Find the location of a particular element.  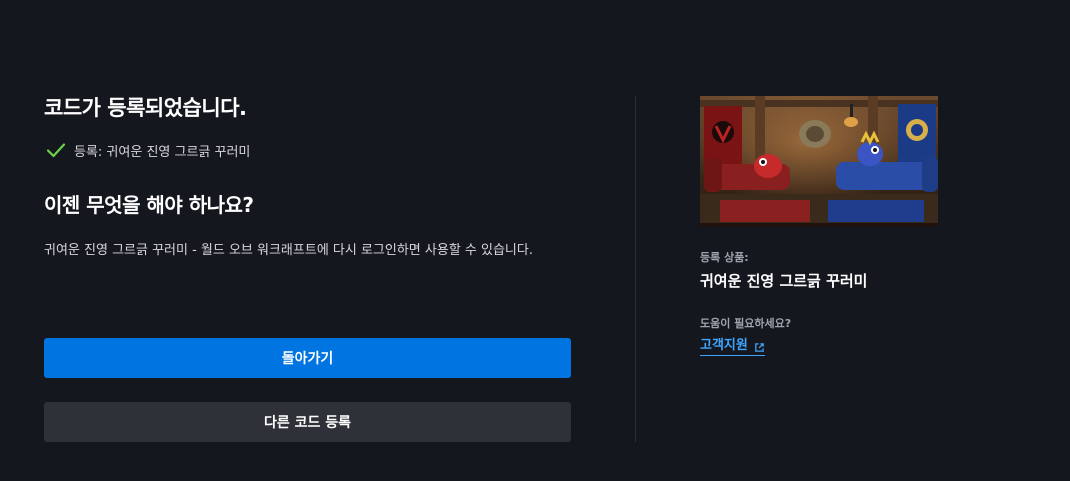

check-icon is located at coordinates (56, 150).